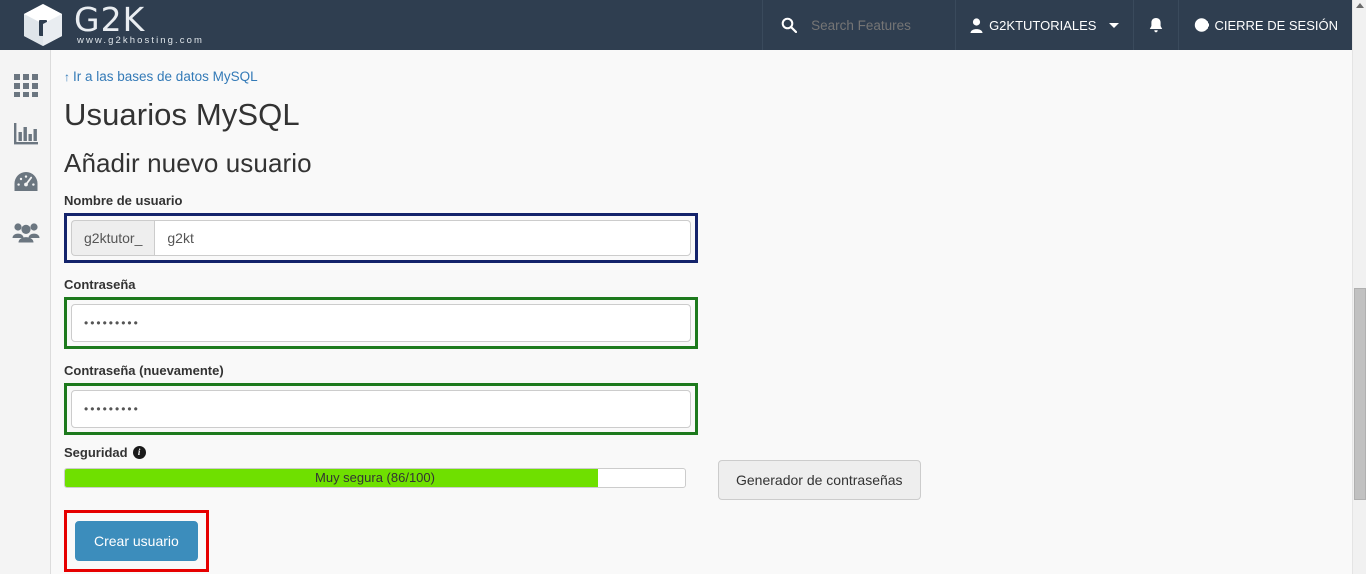 The width and height of the screenshot is (1366, 574). Describe the element at coordinates (100, 284) in the screenshot. I see `password-label: Contraseña` at that location.